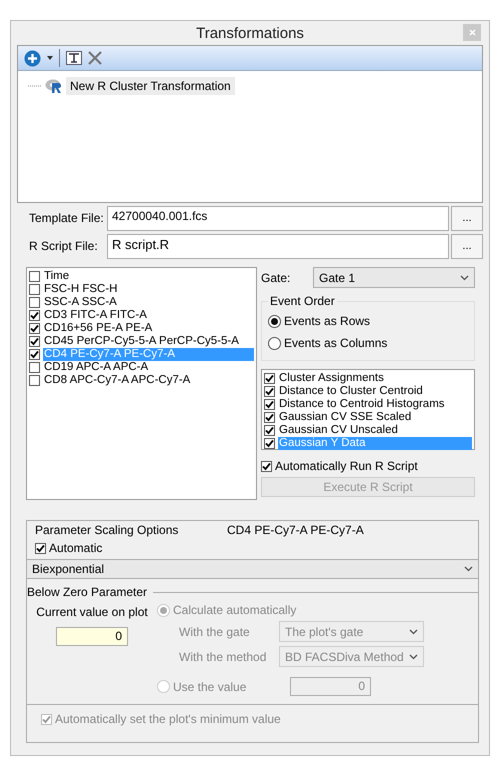 Image resolution: width=504 pixels, height=770 pixels. Describe the element at coordinates (278, 246) in the screenshot. I see `file-field: R script.R` at that location.